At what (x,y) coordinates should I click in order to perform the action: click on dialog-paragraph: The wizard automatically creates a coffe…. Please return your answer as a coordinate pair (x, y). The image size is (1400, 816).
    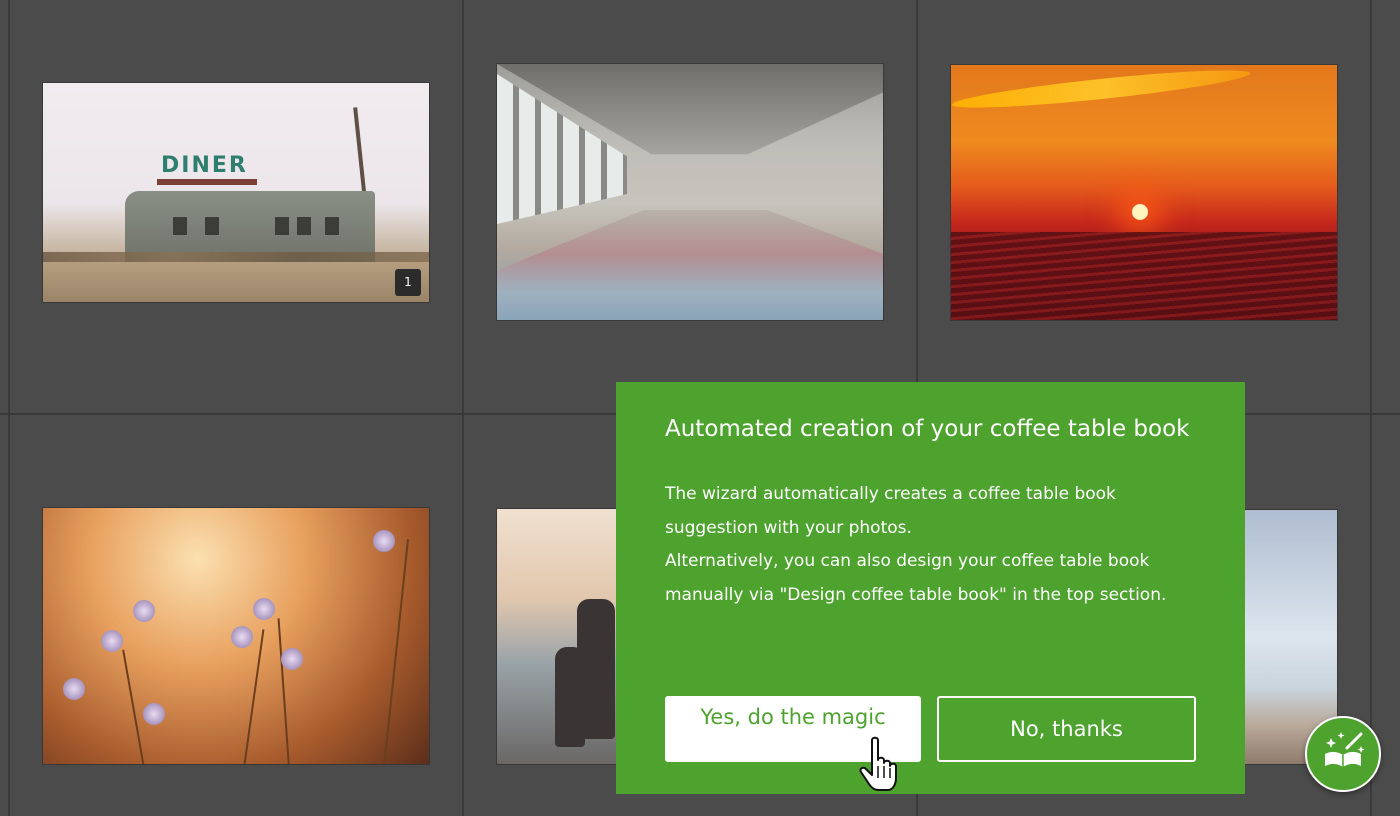
    Looking at the image, I should click on (890, 511).